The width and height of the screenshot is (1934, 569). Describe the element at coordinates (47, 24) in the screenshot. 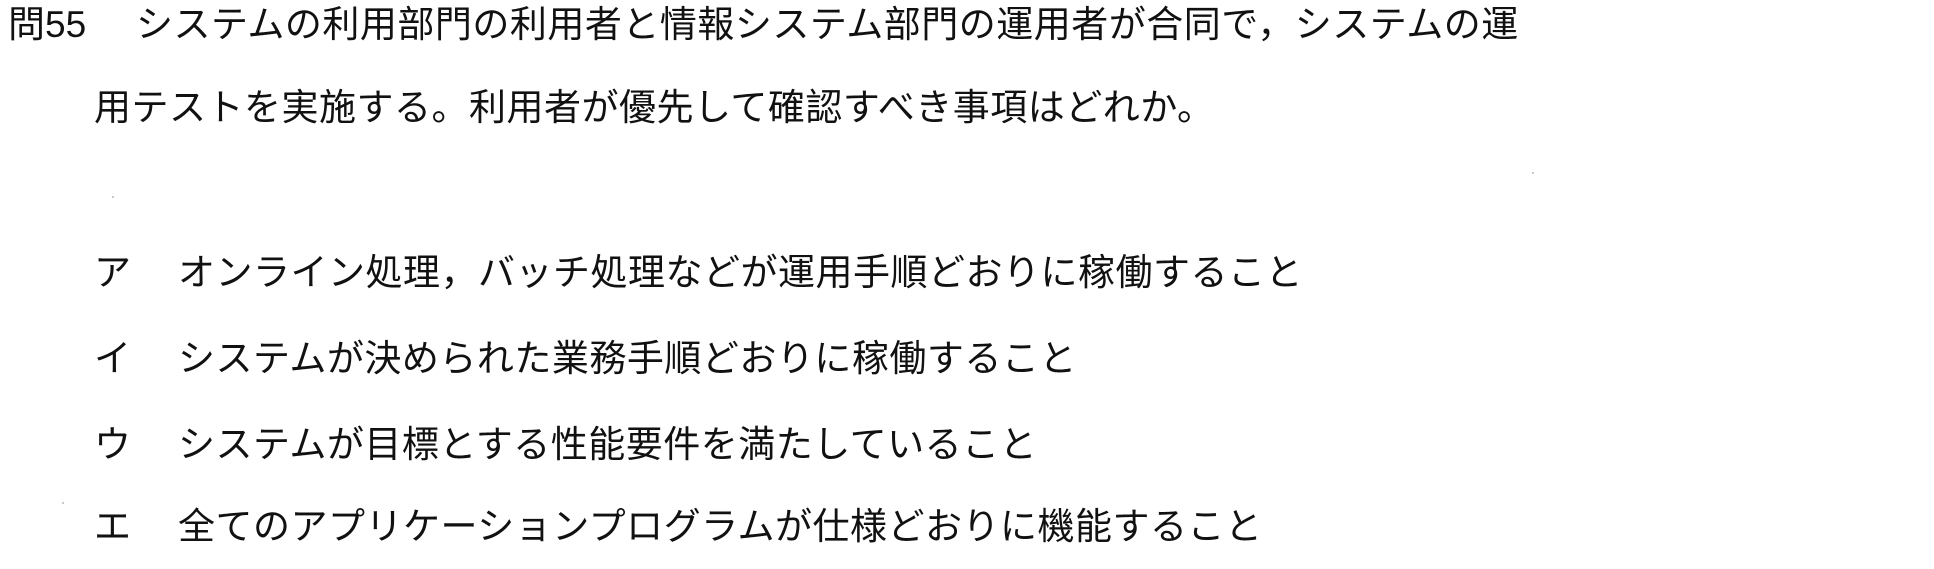

I see `question-number: 問55` at that location.